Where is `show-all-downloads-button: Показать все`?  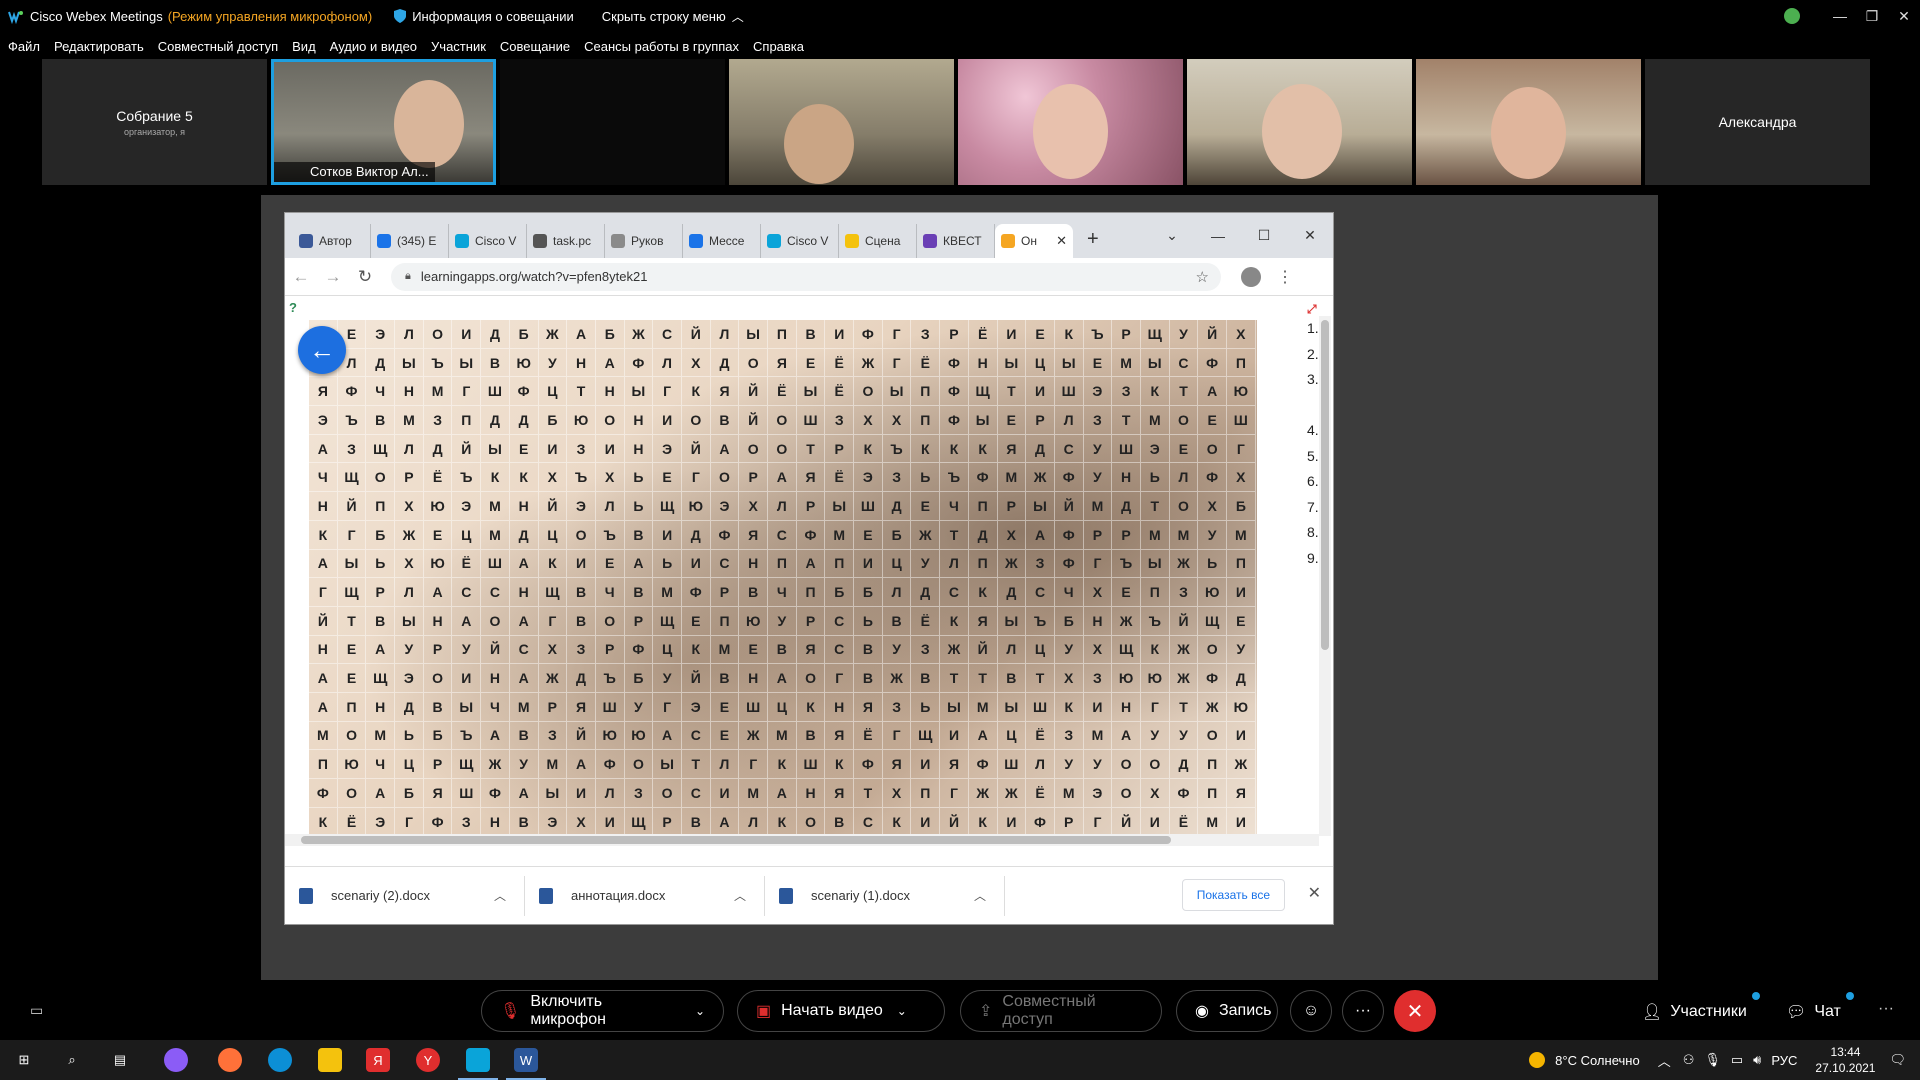 show-all-downloads-button: Показать все is located at coordinates (1233, 895).